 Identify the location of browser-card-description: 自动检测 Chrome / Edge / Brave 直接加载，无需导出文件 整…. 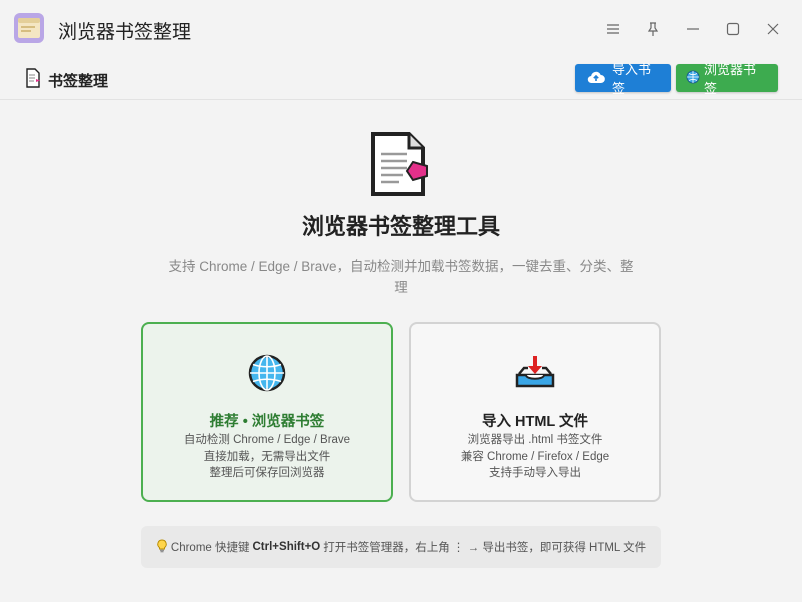
(267, 457).